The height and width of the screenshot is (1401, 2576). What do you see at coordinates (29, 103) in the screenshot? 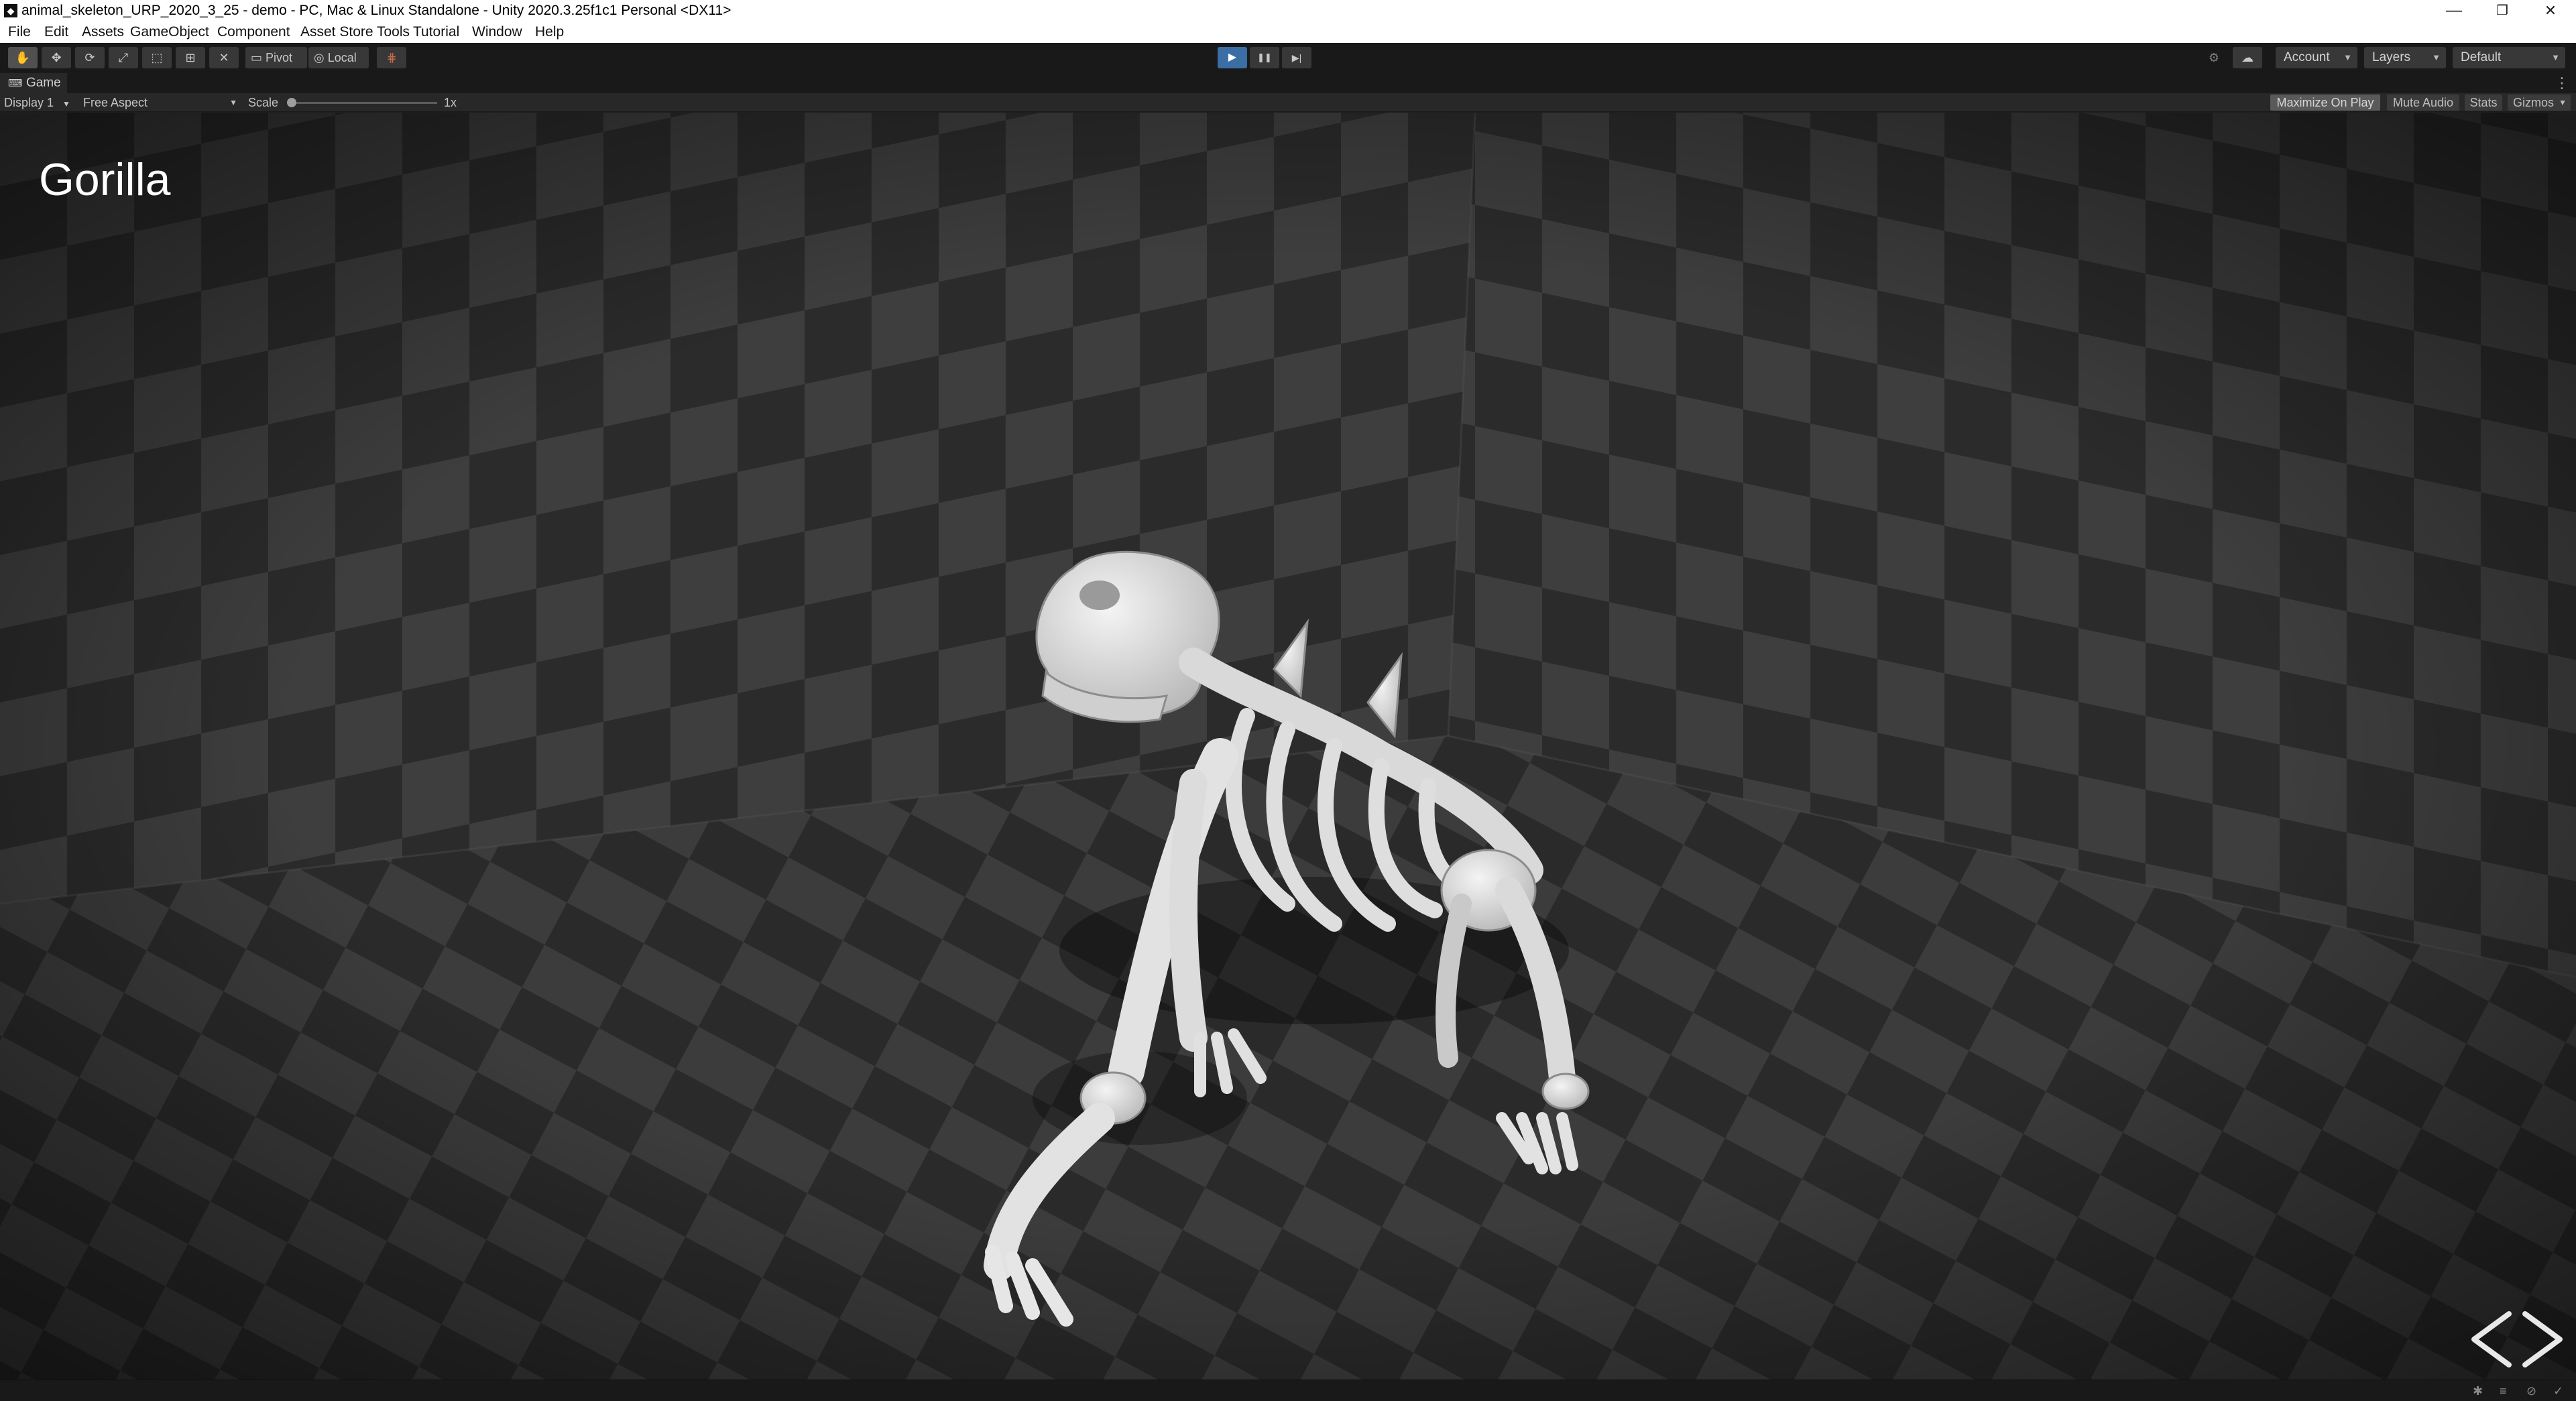
I see `display-label: Display 1` at bounding box center [29, 103].